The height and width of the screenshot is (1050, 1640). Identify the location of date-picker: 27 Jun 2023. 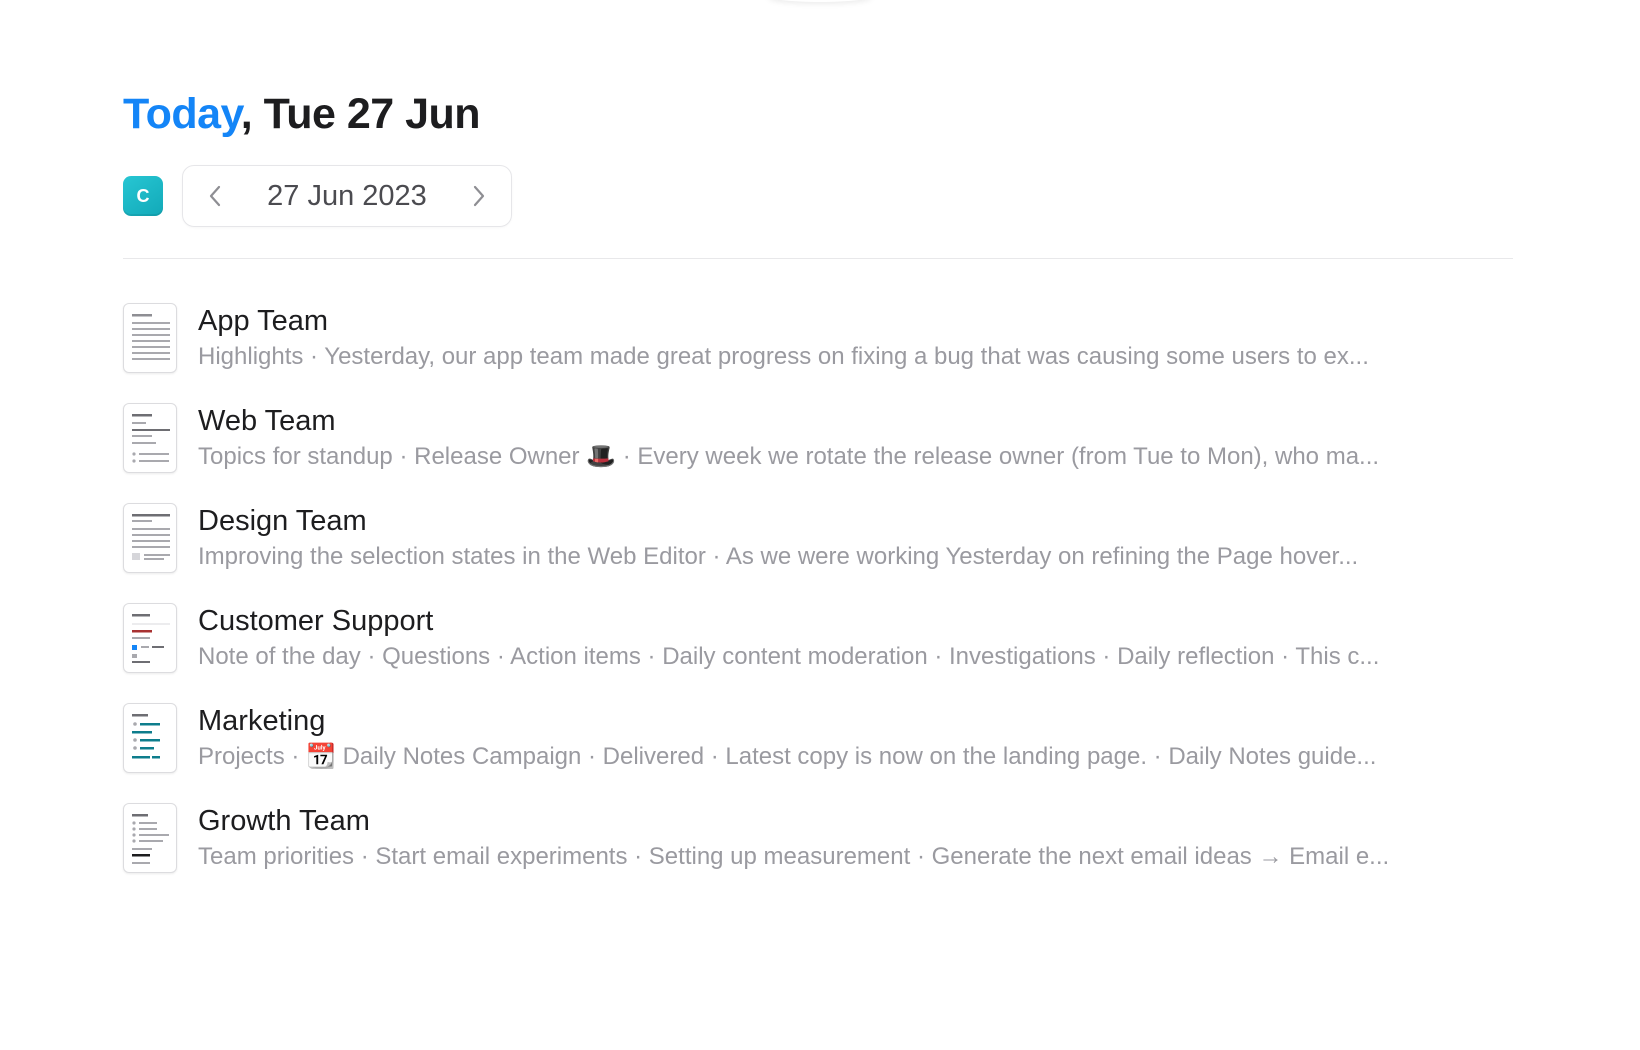
(347, 196).